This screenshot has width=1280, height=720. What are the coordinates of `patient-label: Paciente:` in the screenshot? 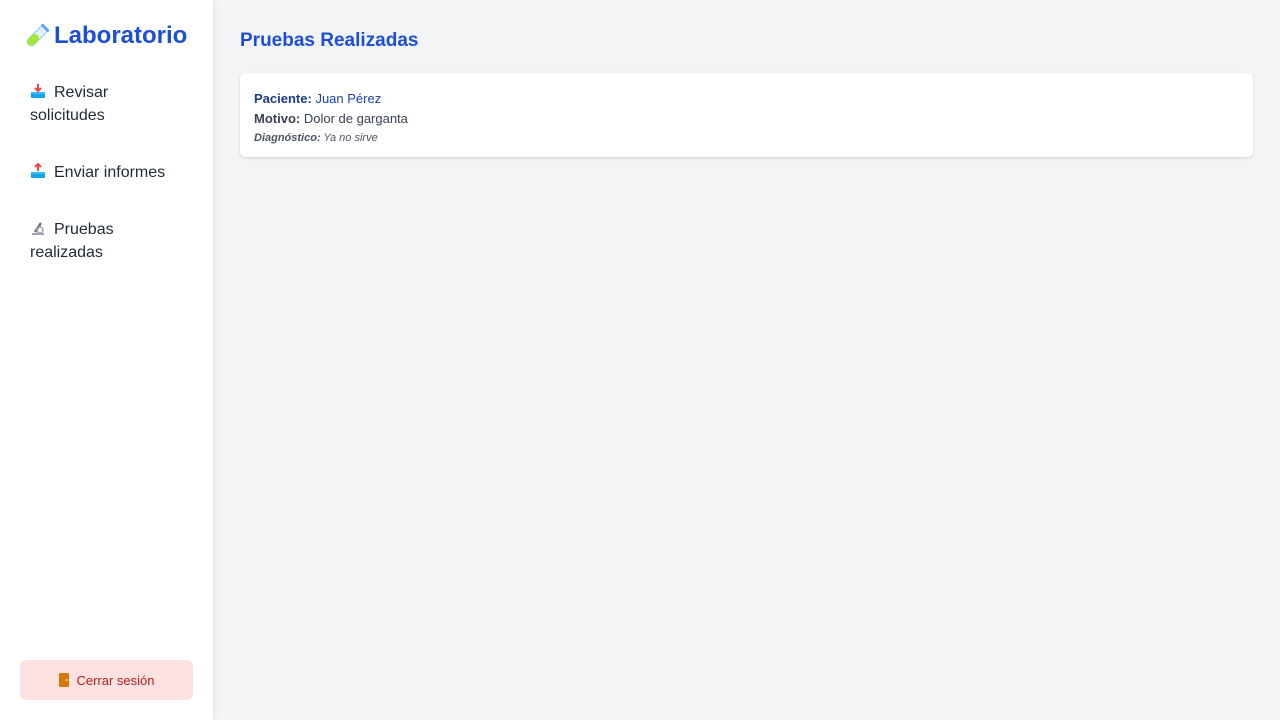 It's located at (283, 98).